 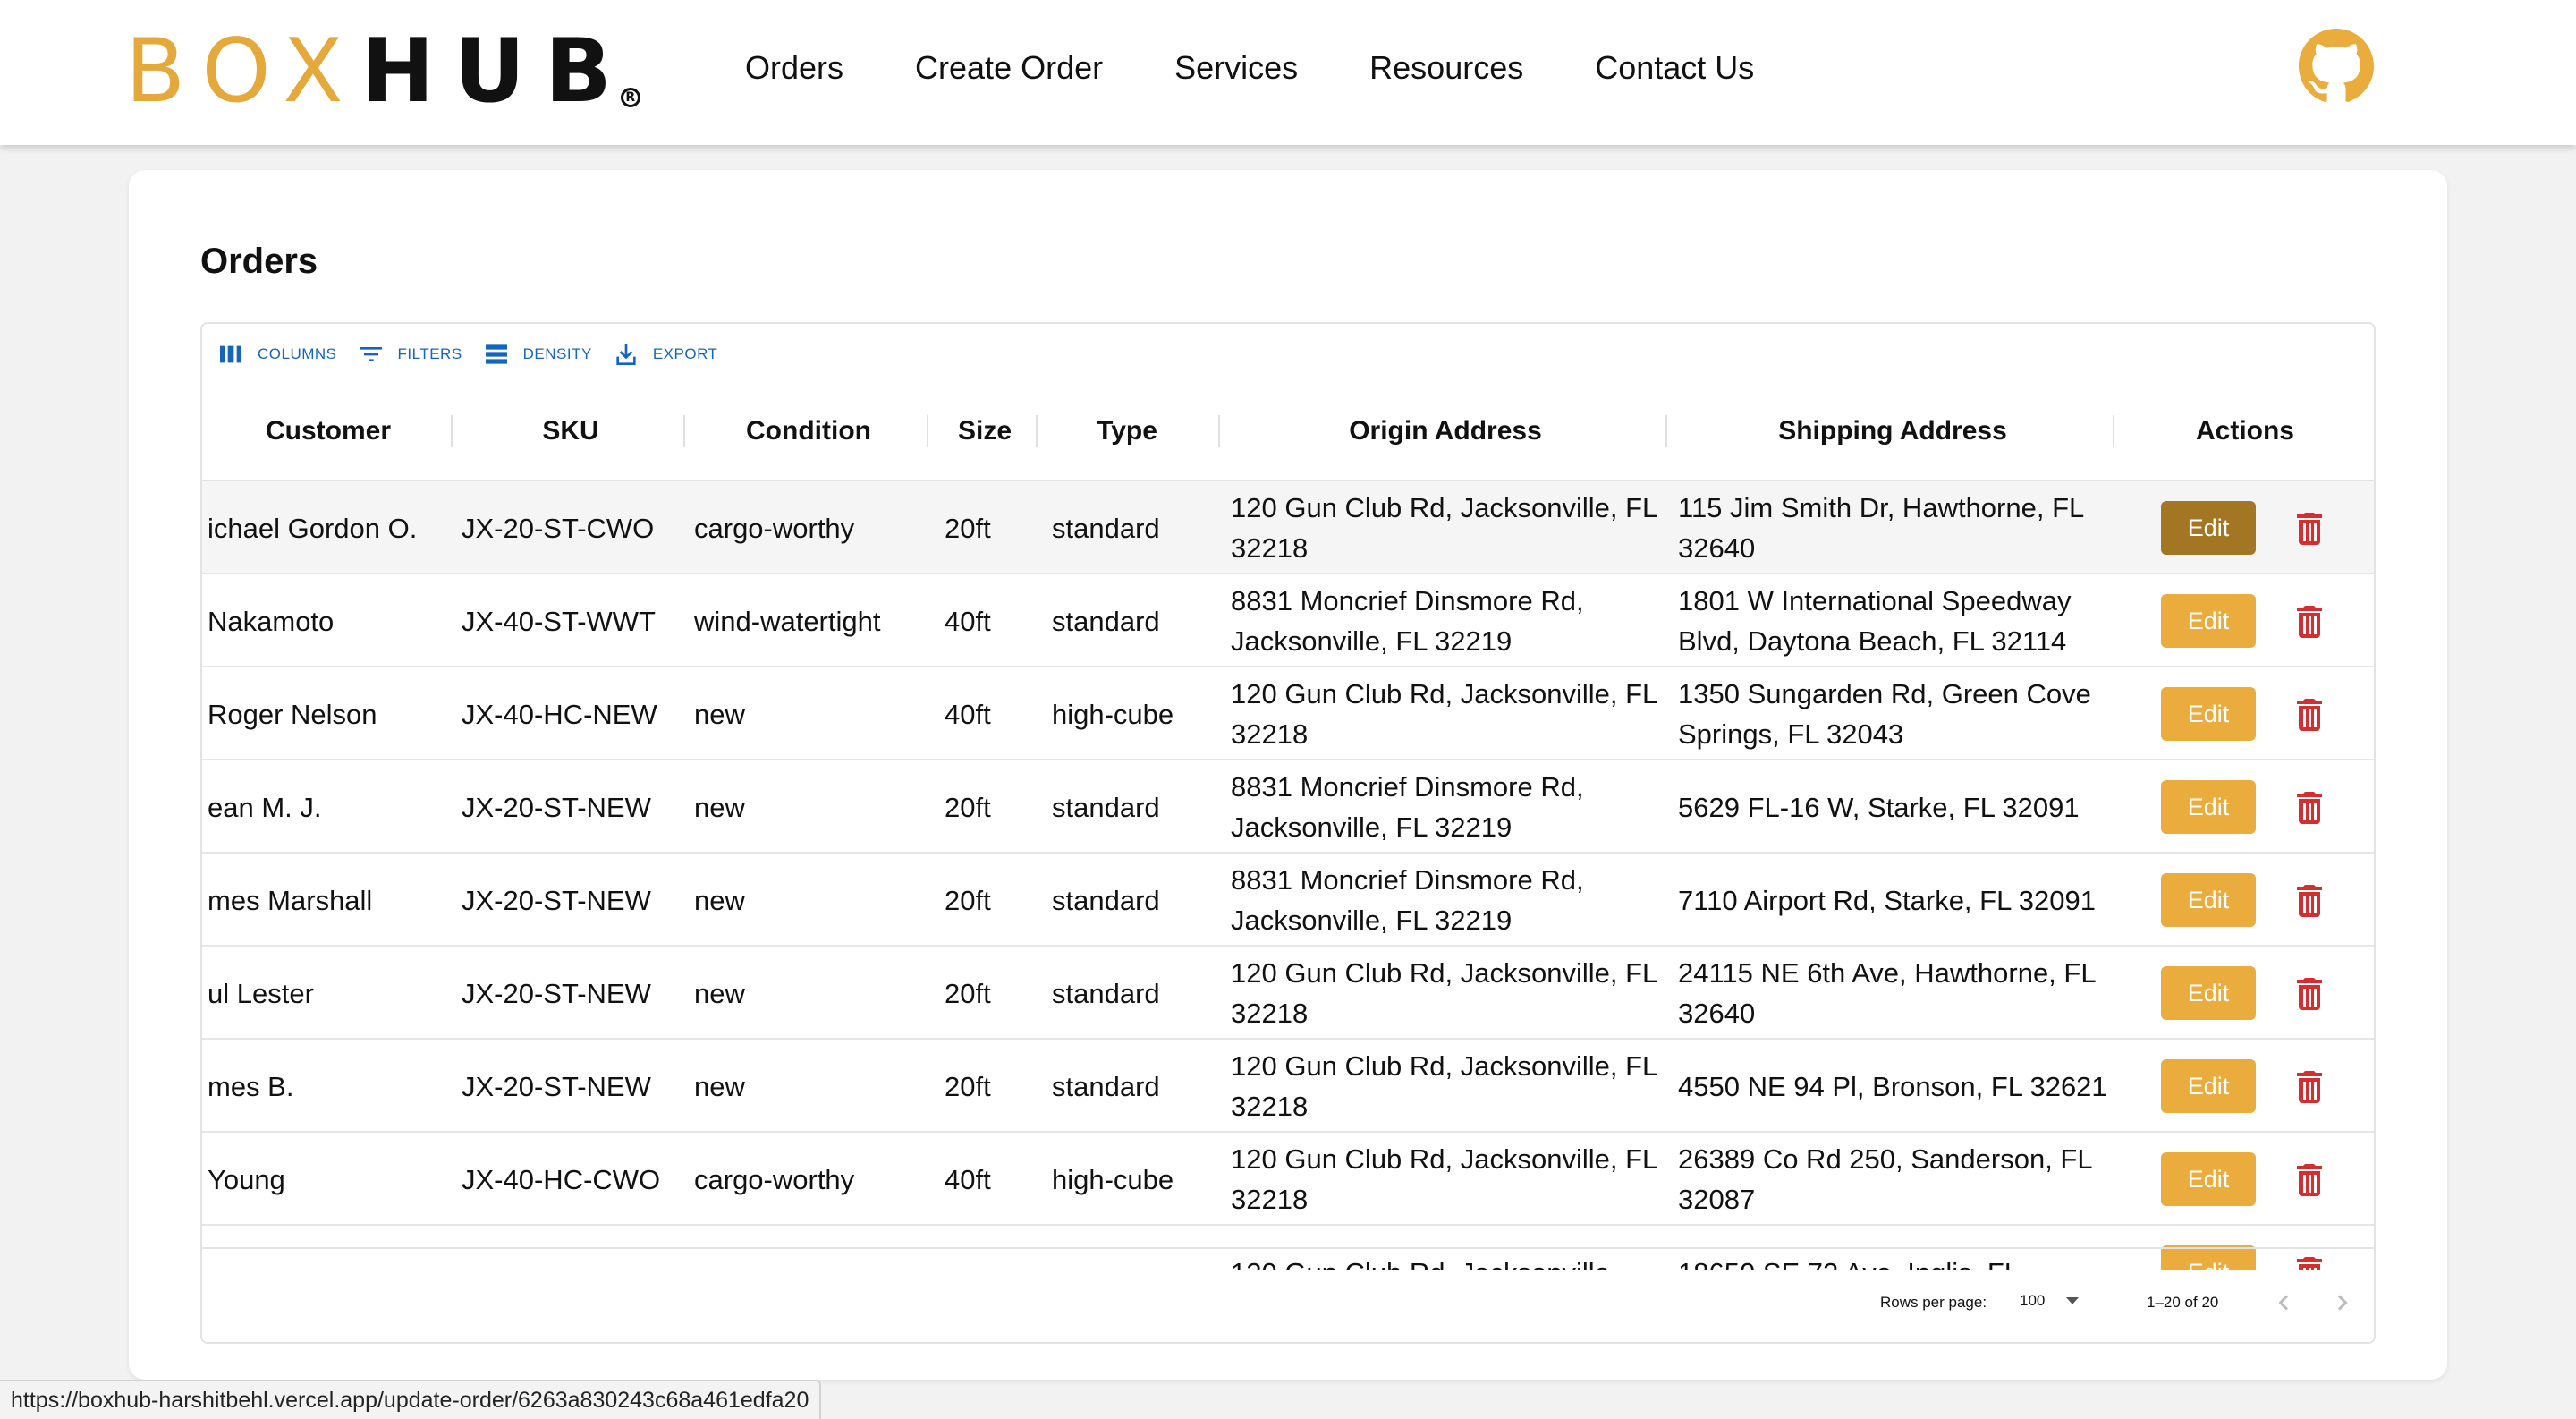 I want to click on columns-button: COLUMNS, so click(x=276, y=354).